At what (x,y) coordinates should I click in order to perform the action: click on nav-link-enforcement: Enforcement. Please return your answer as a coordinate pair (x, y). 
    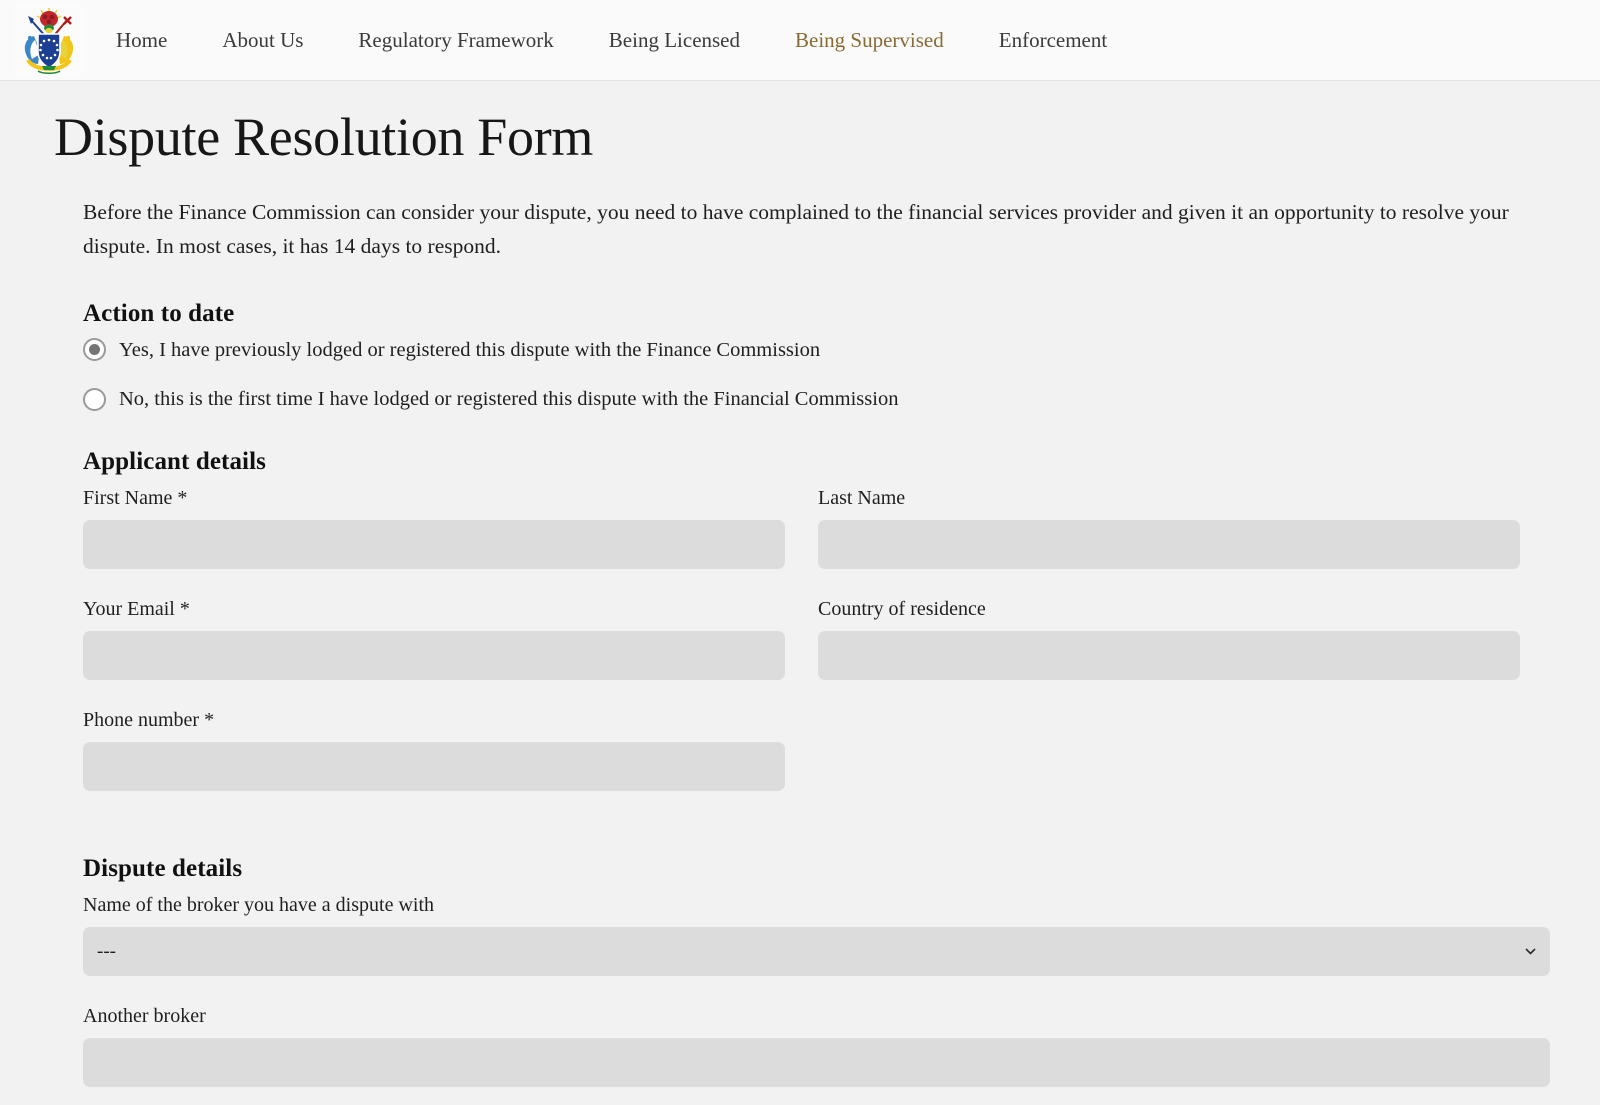
    Looking at the image, I should click on (1053, 40).